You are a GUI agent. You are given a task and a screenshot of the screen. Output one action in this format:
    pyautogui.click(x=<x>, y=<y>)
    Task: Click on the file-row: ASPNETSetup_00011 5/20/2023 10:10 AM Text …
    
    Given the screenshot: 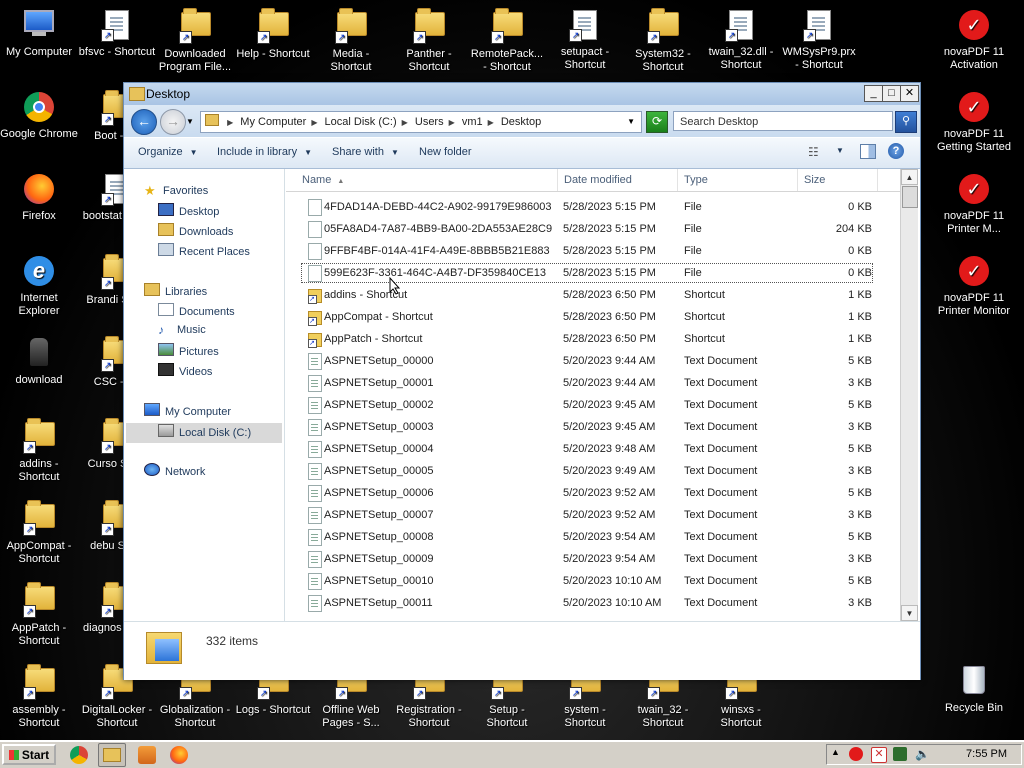 What is the action you would take?
    pyautogui.click(x=593, y=603)
    